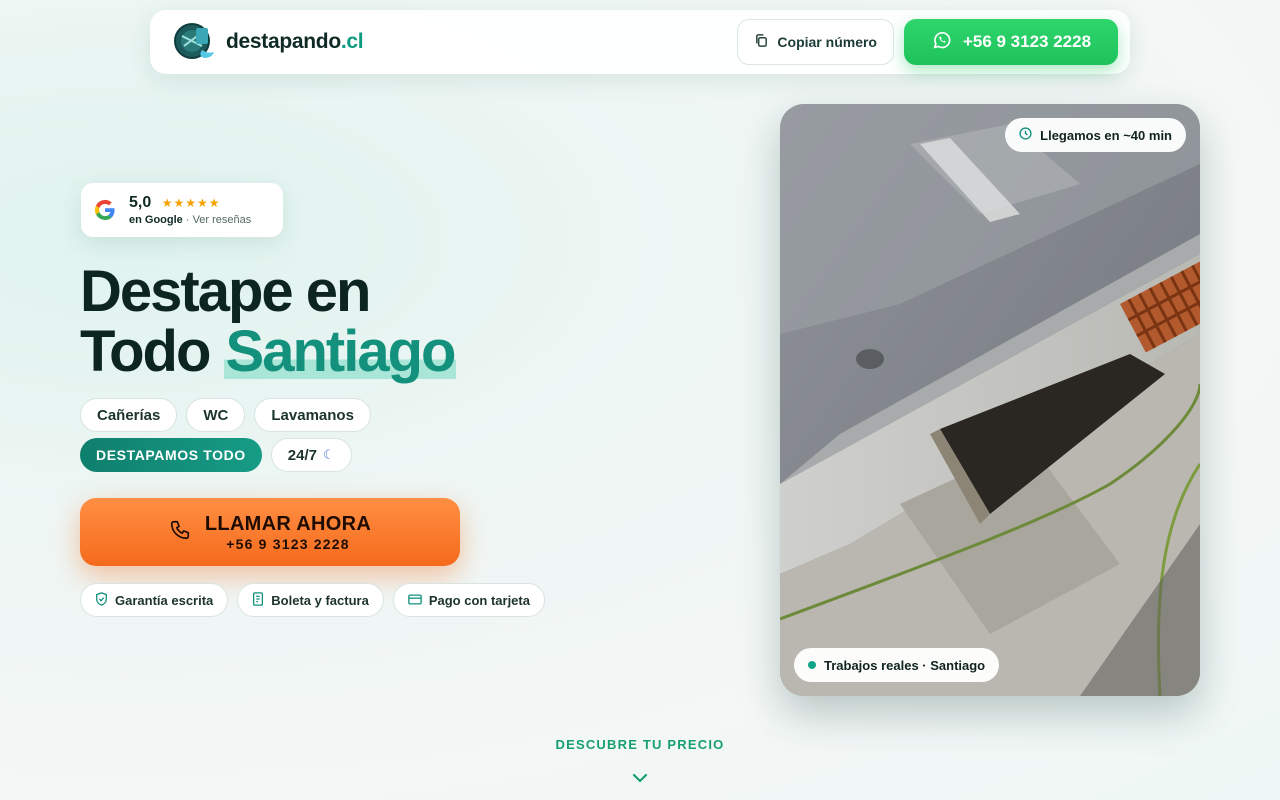  I want to click on chevron-down-icon, so click(640, 779).